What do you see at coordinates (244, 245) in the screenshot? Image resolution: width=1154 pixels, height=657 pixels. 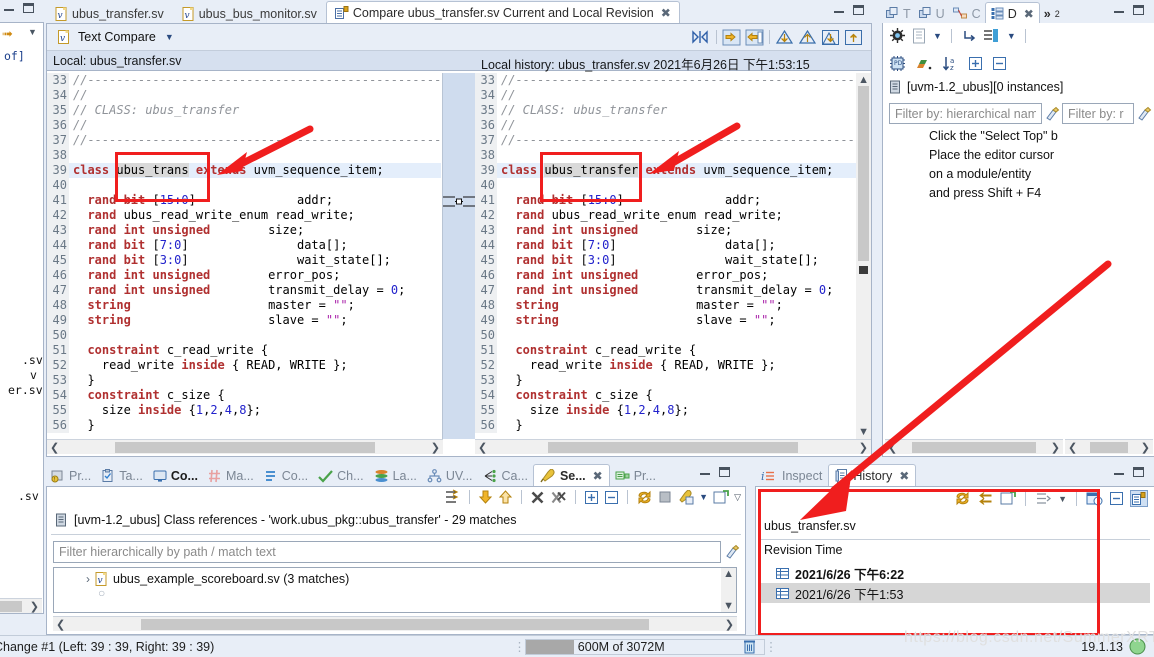 I see `code-line: 44 rand bit [7:0] data[];` at bounding box center [244, 245].